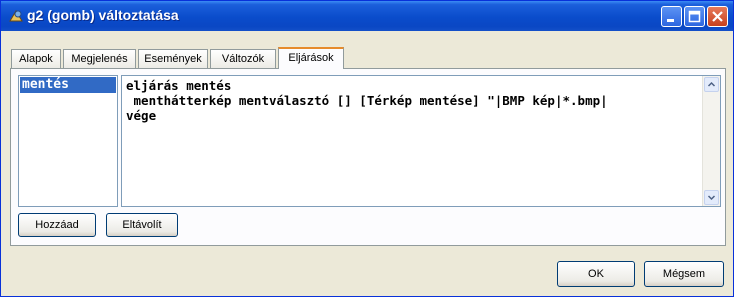 The height and width of the screenshot is (297, 734). Describe the element at coordinates (99, 58) in the screenshot. I see `tab-megjelenes: Megjelenés` at that location.